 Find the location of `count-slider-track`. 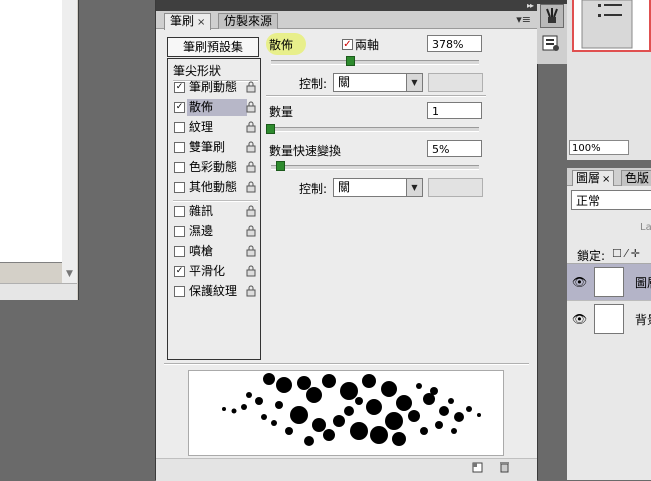

count-slider-track is located at coordinates (375, 129).